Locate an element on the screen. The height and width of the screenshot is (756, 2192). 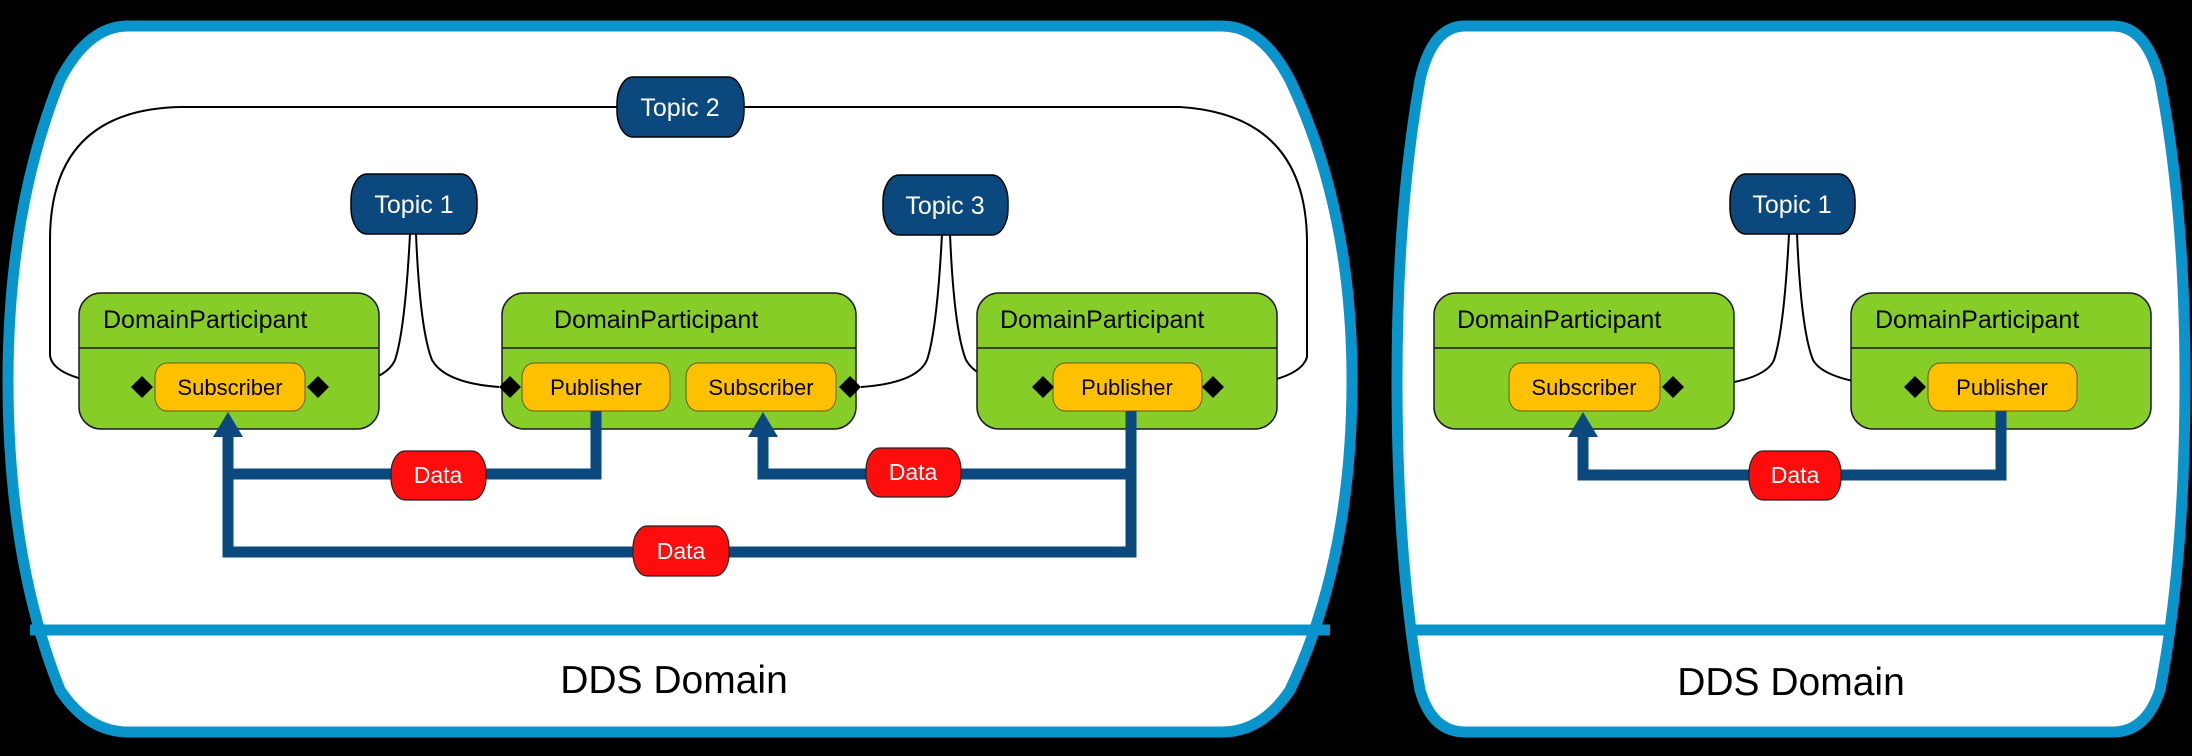
domain-participant-2: DomainParticipant Publisher is located at coordinates (2001, 361).